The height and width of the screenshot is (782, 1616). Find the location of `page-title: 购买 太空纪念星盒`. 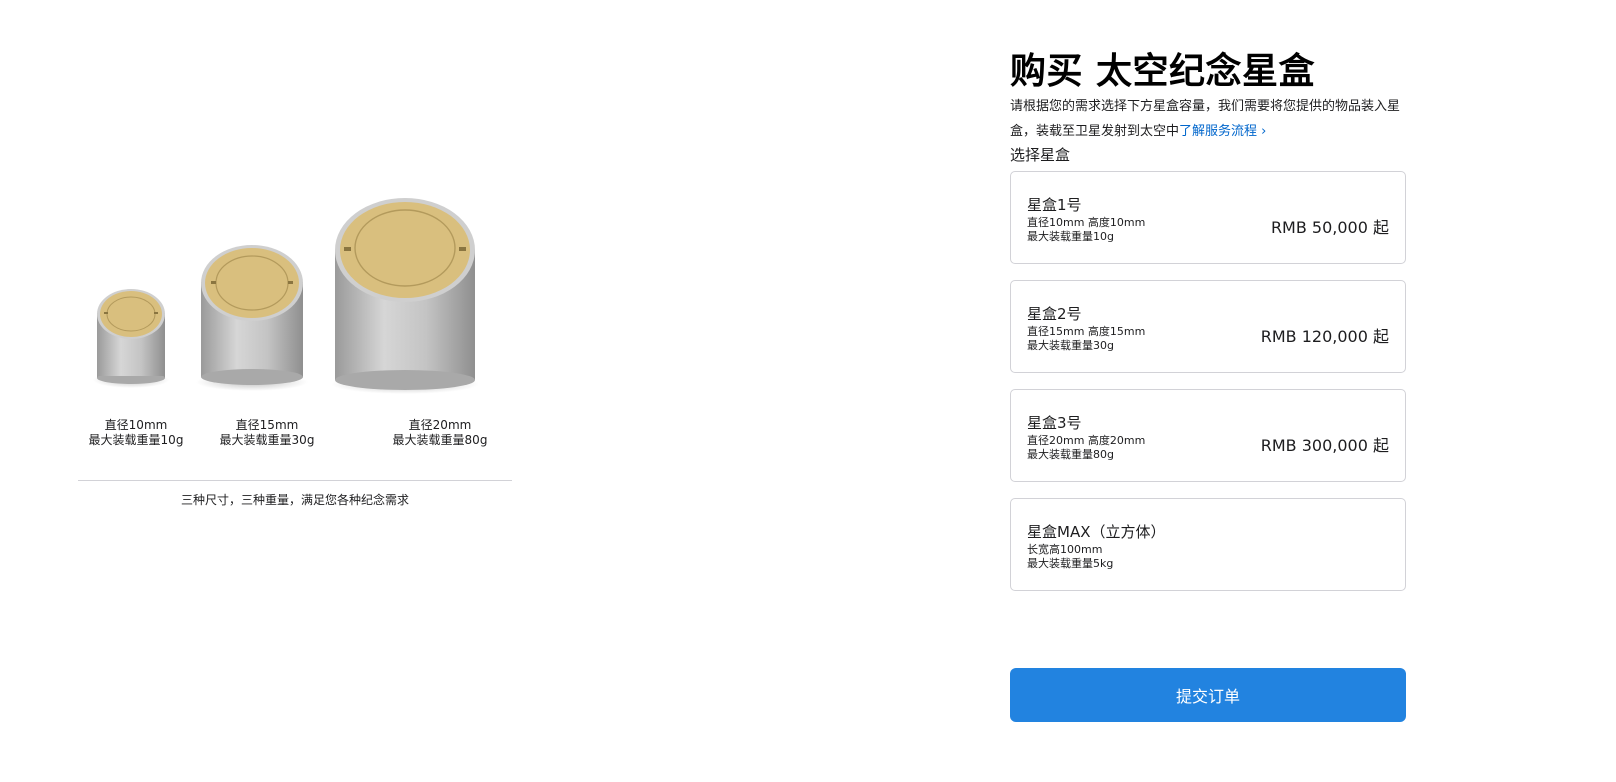

page-title: 购买 太空纪念星盒 is located at coordinates (1163, 71).